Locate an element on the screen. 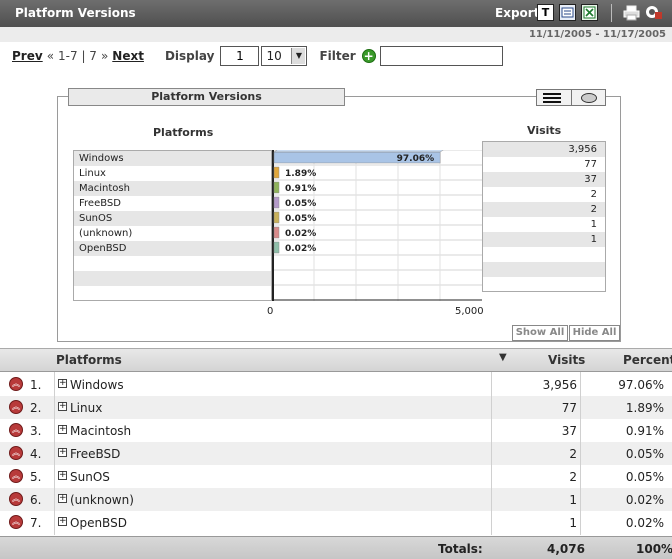  show-all-button: Show All is located at coordinates (540, 333).